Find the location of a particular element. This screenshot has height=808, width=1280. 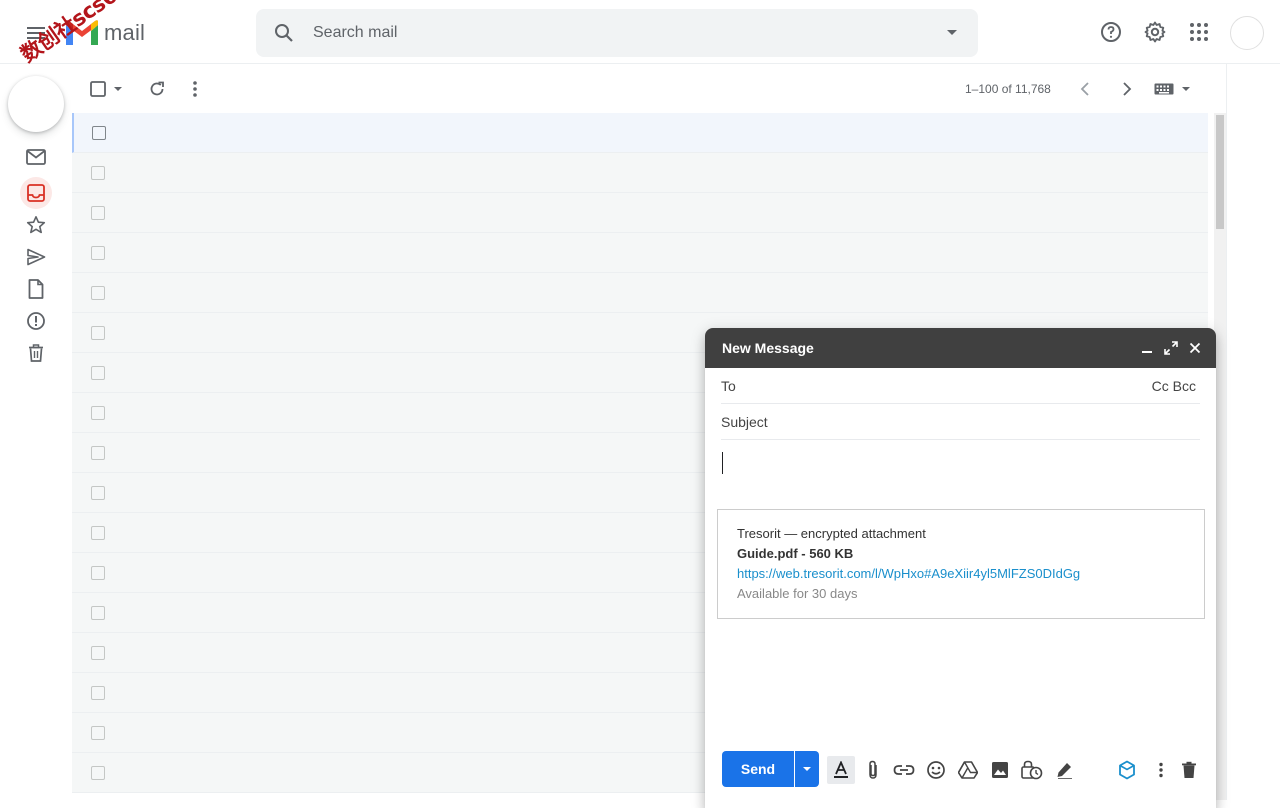

compose-header: New Message is located at coordinates (960, 348).